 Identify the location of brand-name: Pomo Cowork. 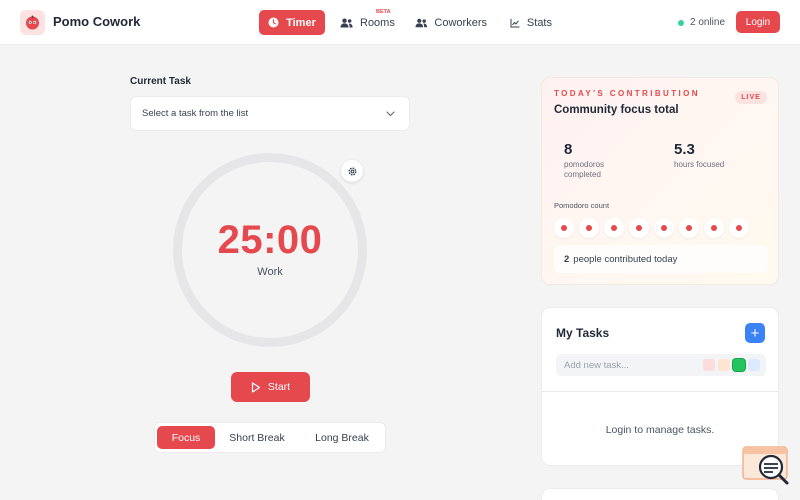
(96, 21).